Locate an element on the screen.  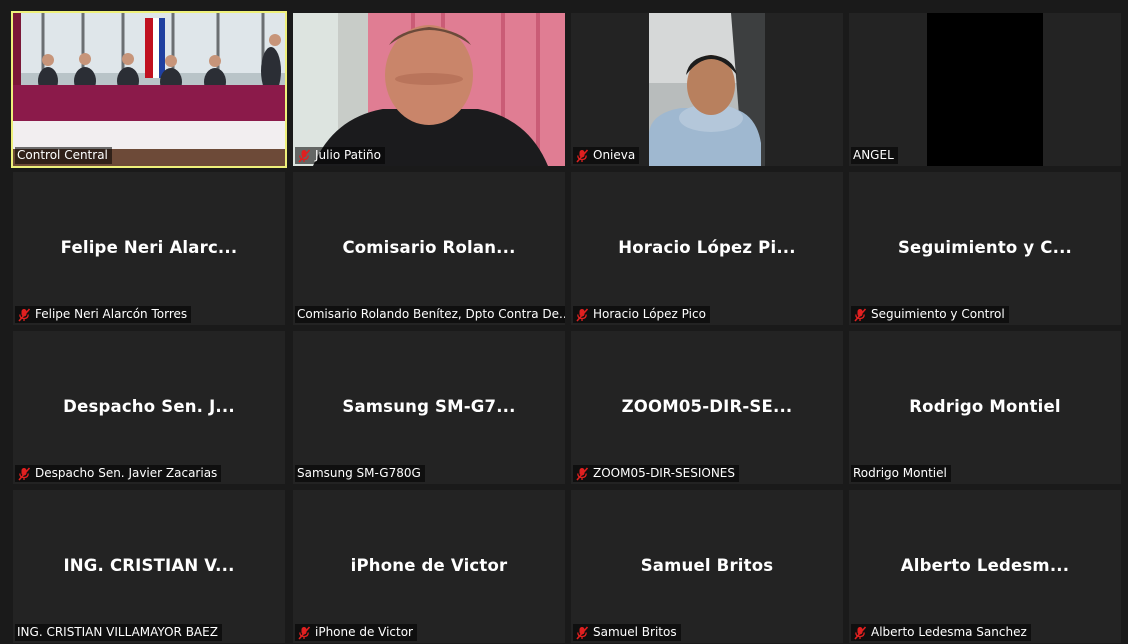
participant-name-label: Onieva is located at coordinates (606, 155).